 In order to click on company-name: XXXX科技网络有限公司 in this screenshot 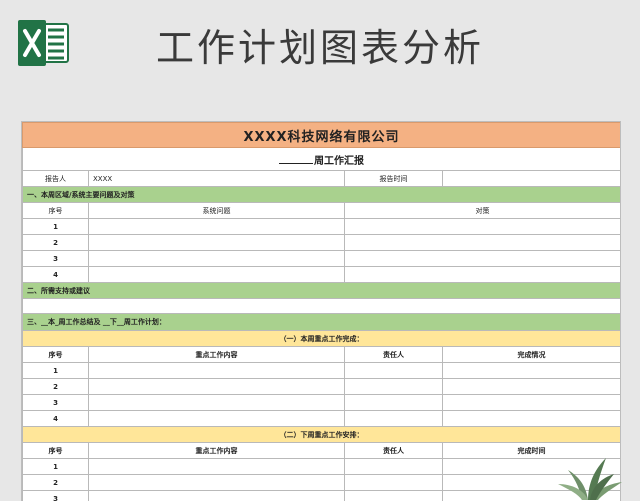, I will do `click(322, 135)`.